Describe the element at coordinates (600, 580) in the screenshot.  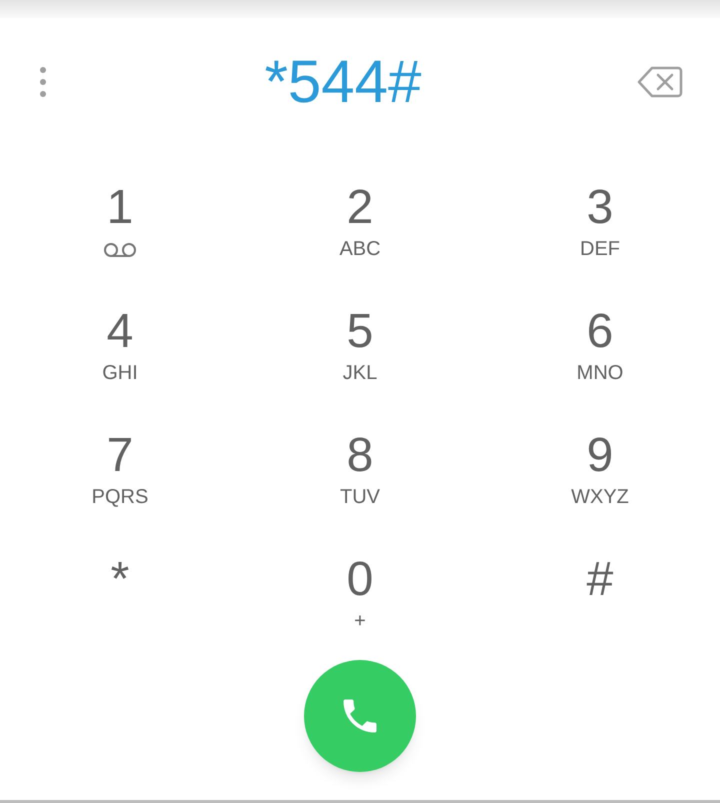
I see `dial-key: #` at that location.